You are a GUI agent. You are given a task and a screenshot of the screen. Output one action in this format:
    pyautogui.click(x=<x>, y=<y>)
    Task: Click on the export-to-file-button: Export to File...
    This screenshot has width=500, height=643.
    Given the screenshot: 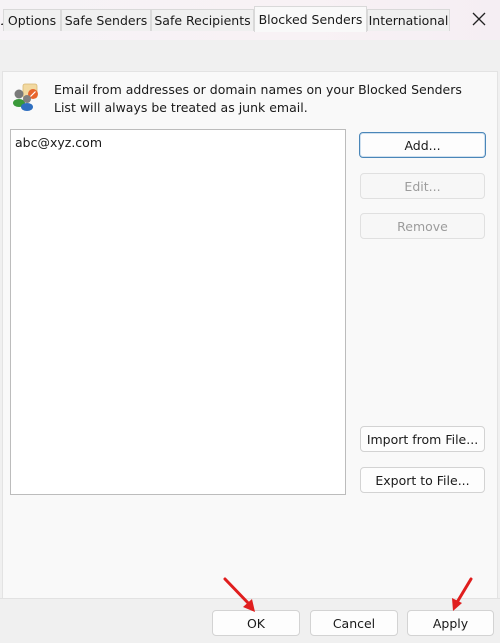 What is the action you would take?
    pyautogui.click(x=422, y=480)
    